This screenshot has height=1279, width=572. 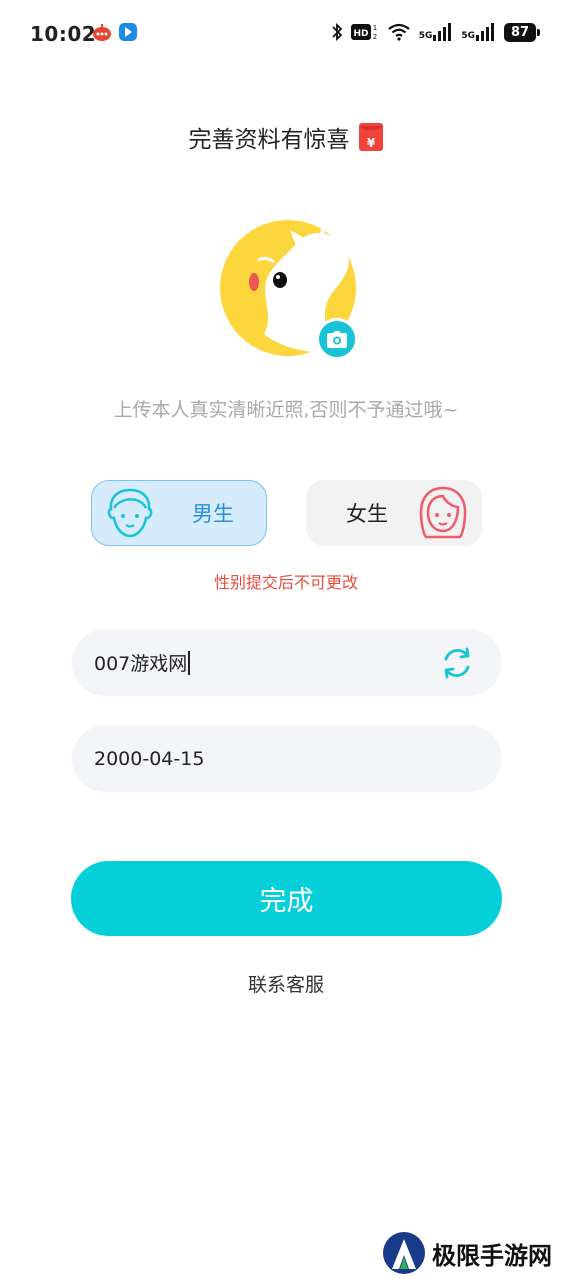 What do you see at coordinates (360, 34) in the screenshot?
I see `svg-text: HD` at bounding box center [360, 34].